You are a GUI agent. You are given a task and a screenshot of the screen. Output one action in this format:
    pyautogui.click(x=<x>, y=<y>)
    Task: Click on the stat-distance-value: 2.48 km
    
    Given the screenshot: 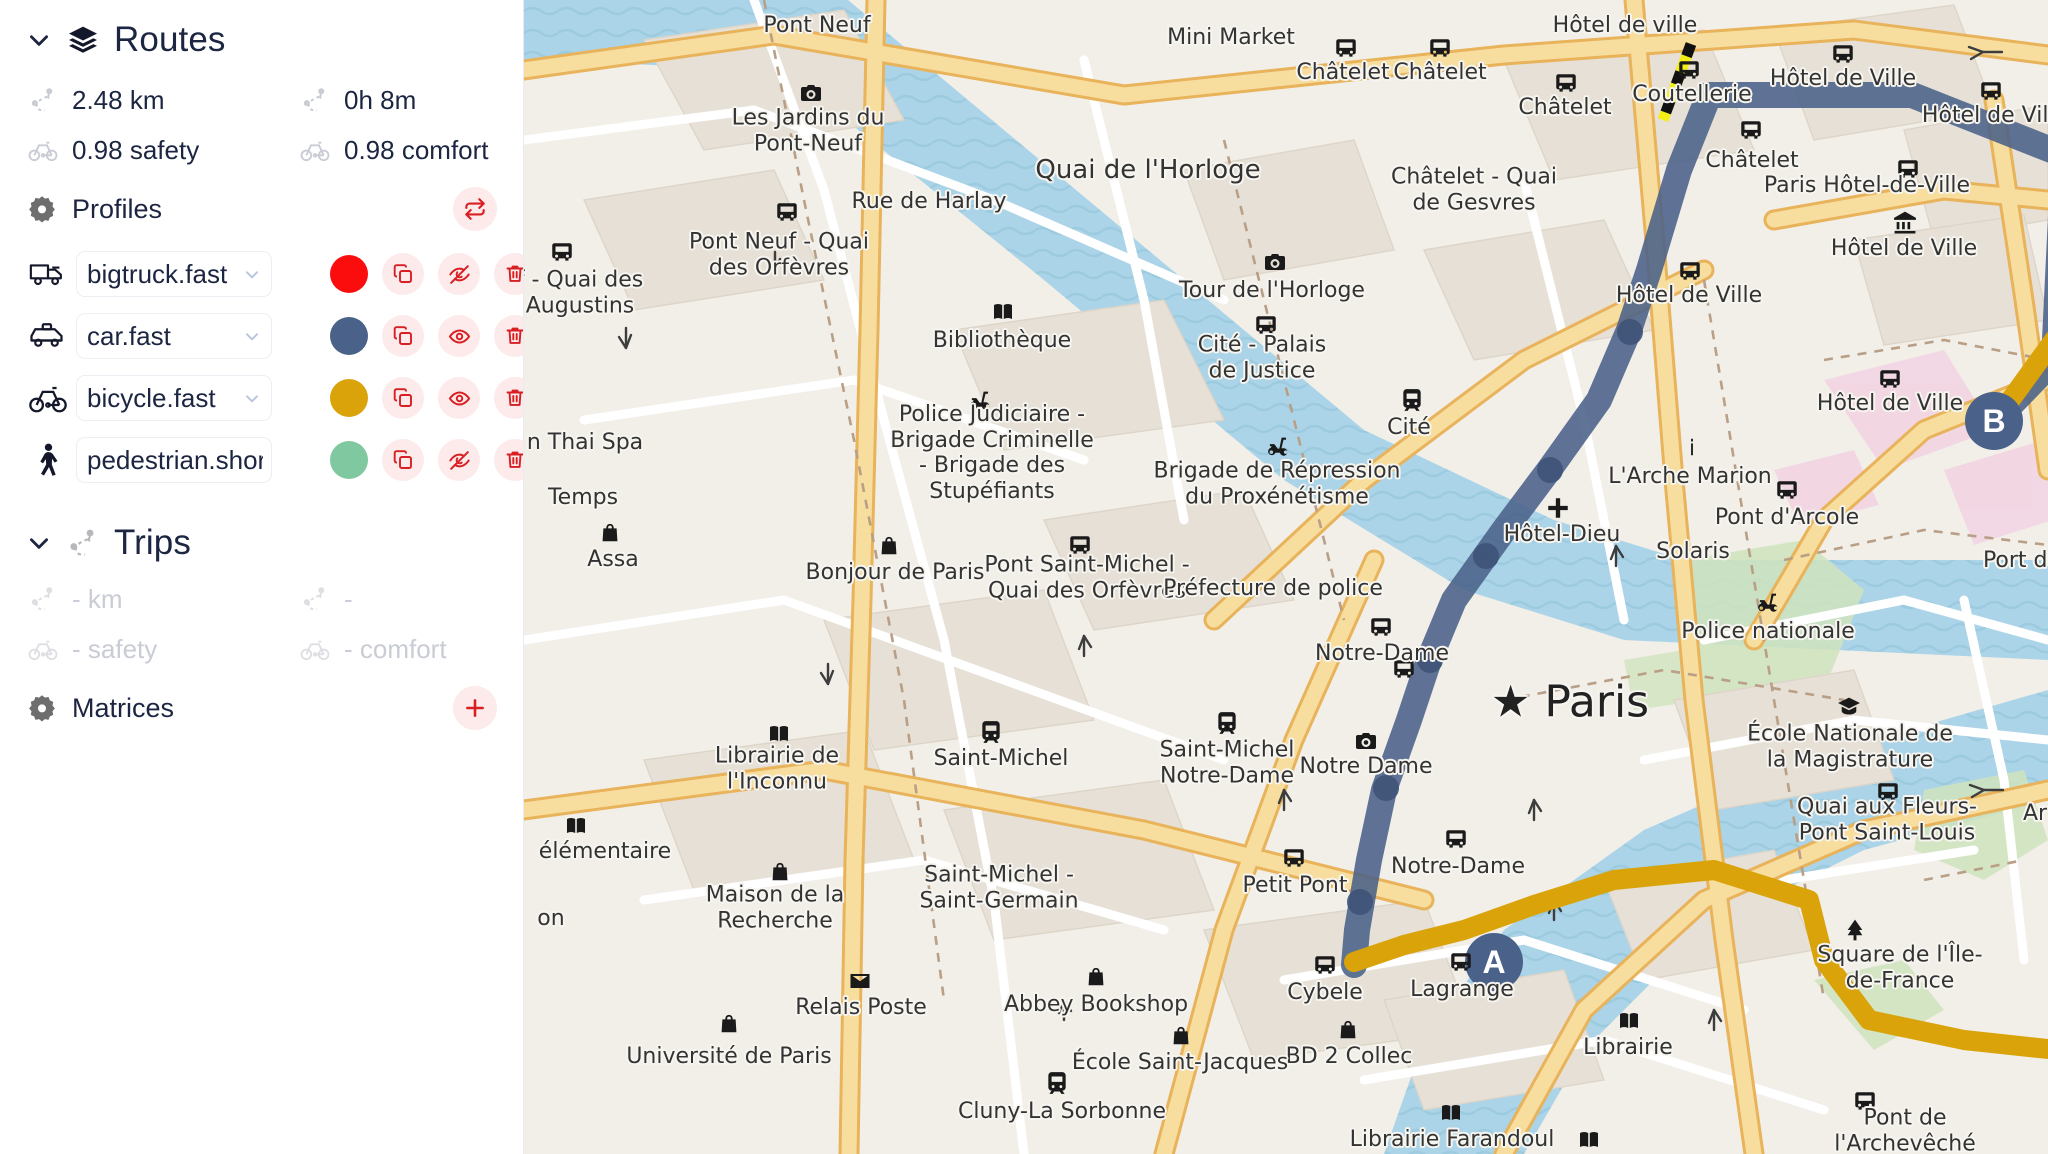 What is the action you would take?
    pyautogui.click(x=118, y=99)
    